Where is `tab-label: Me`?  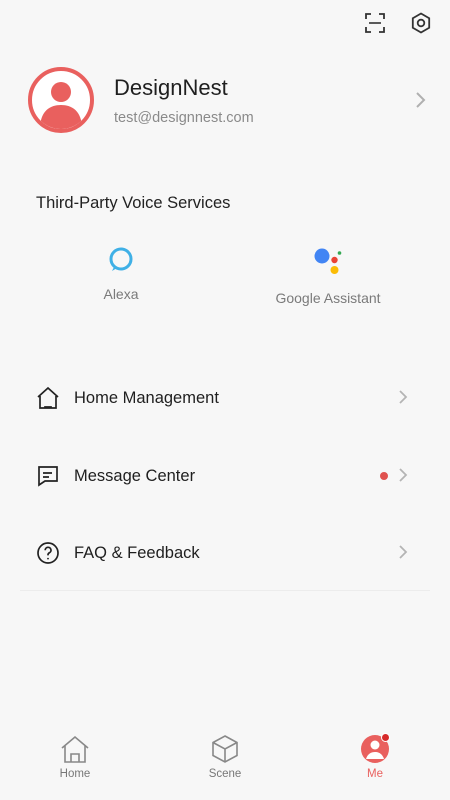 tab-label: Me is located at coordinates (375, 774).